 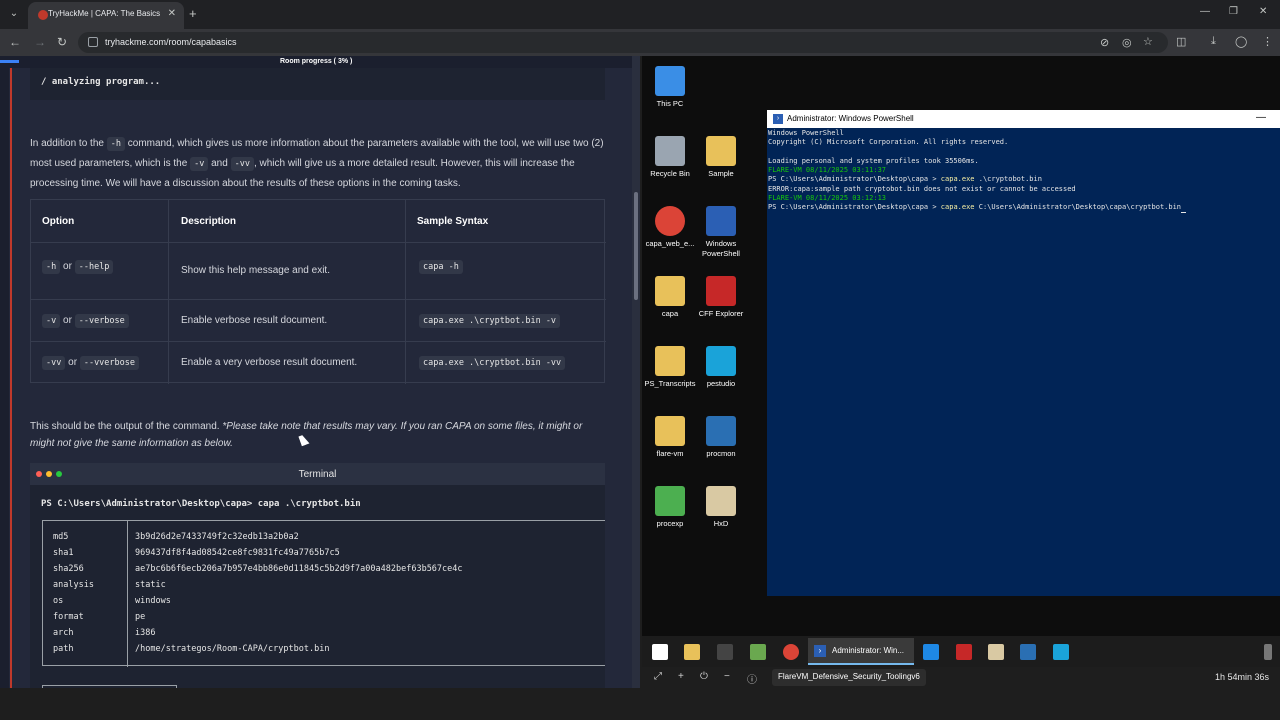 What do you see at coordinates (171, 42) in the screenshot?
I see `url-text: tryhackme.com/room/capabasics` at bounding box center [171, 42].